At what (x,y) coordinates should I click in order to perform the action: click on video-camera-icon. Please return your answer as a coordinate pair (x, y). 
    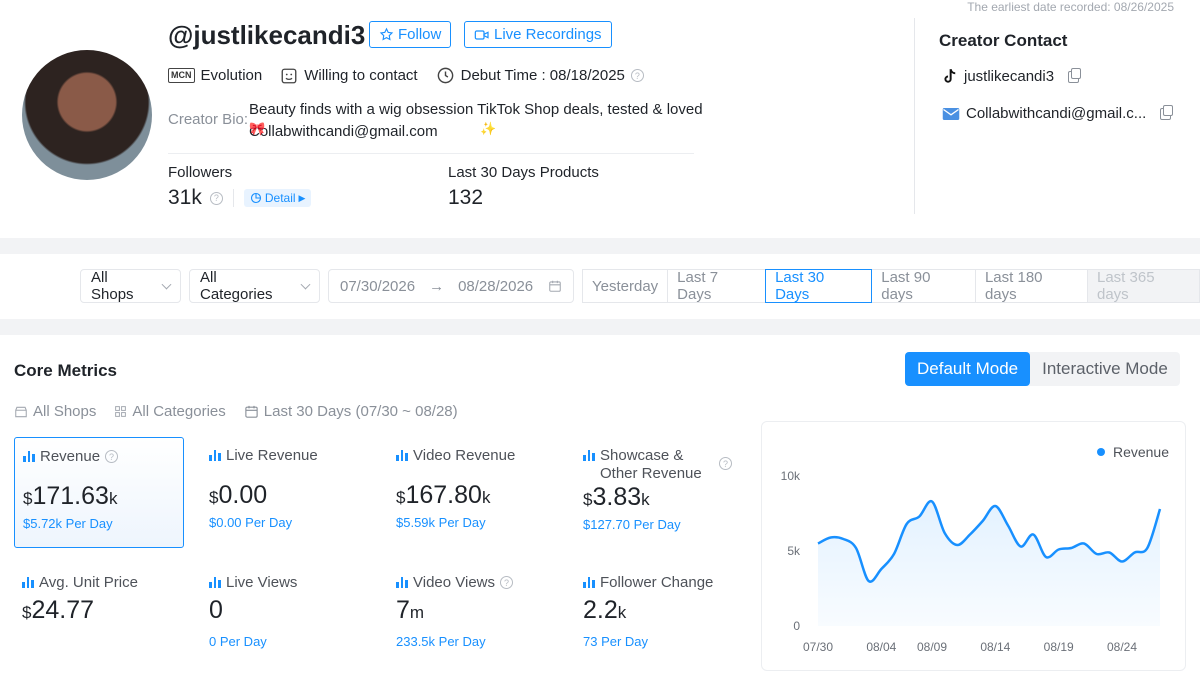
    Looking at the image, I should click on (481, 34).